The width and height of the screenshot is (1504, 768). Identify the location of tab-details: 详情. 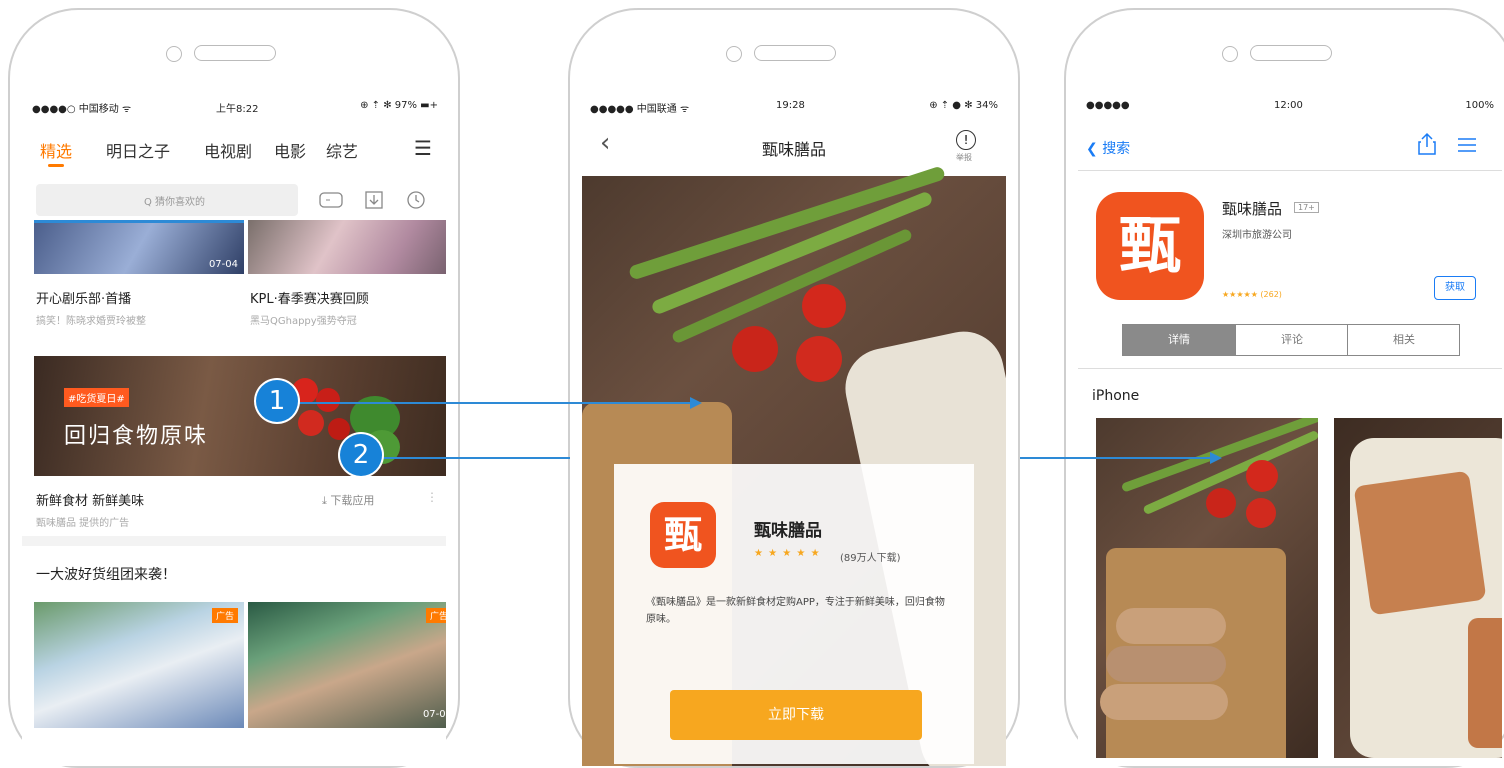
(1179, 340).